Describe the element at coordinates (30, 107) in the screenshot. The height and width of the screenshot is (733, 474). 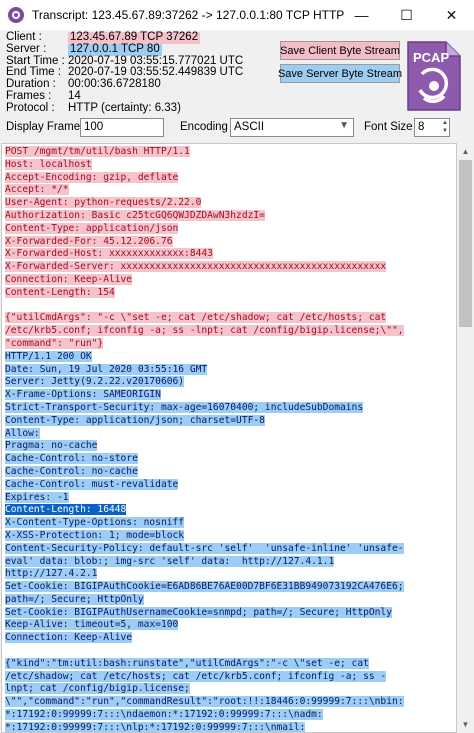
I see `protocol-label: Protocol :` at that location.